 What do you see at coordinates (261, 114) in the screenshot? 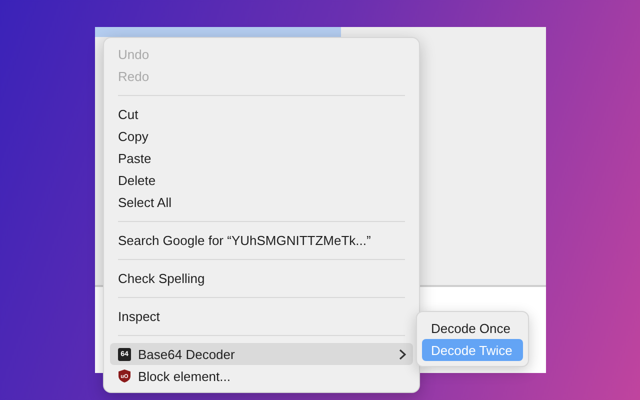
I see `menu-item: Cut` at bounding box center [261, 114].